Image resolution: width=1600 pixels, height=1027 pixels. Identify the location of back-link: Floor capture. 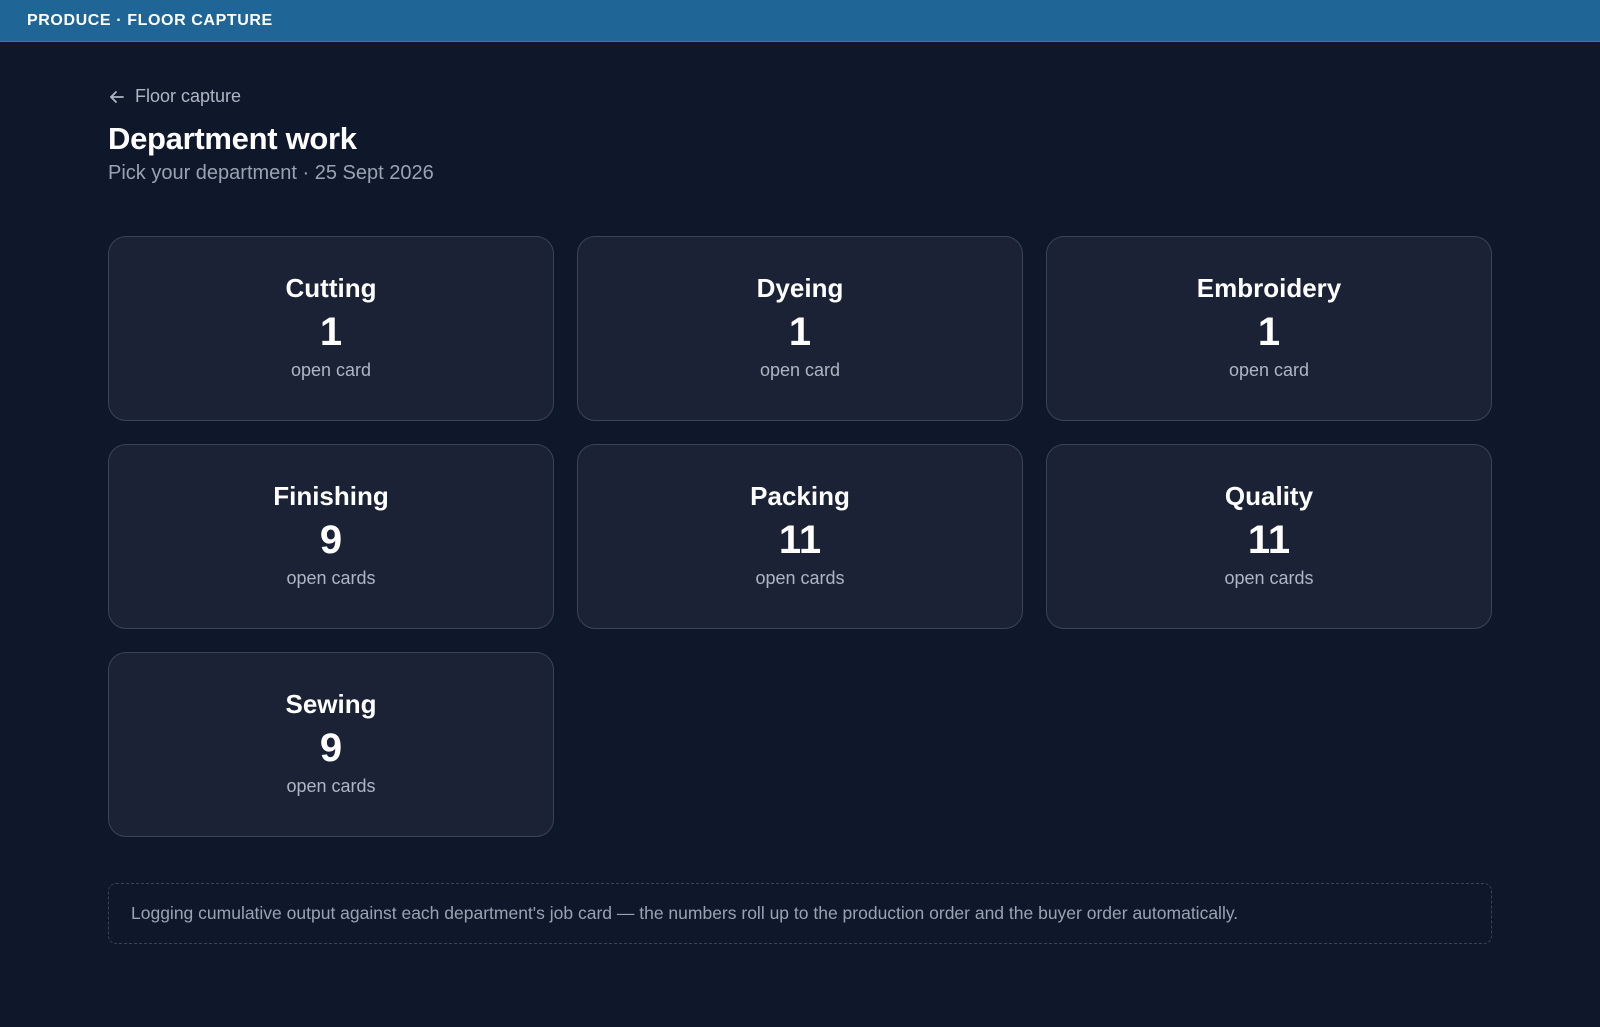
(174, 96).